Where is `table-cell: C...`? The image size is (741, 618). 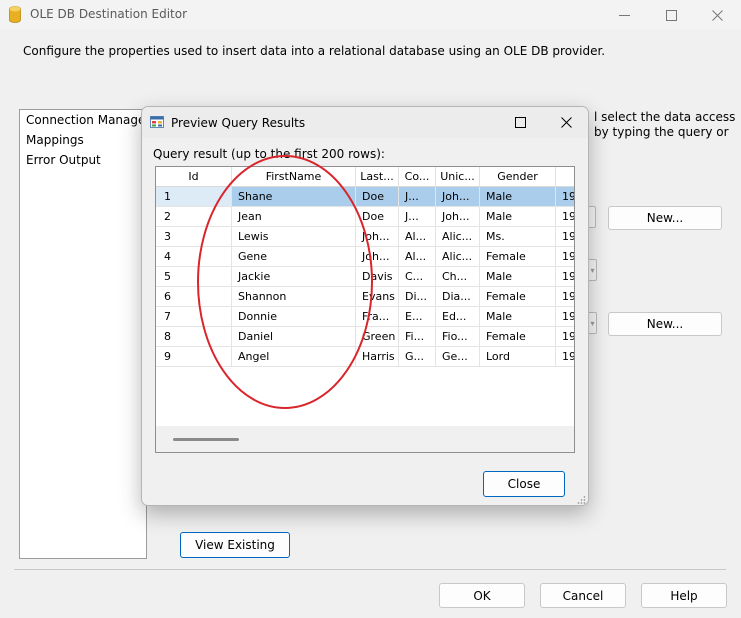 table-cell: C... is located at coordinates (417, 277).